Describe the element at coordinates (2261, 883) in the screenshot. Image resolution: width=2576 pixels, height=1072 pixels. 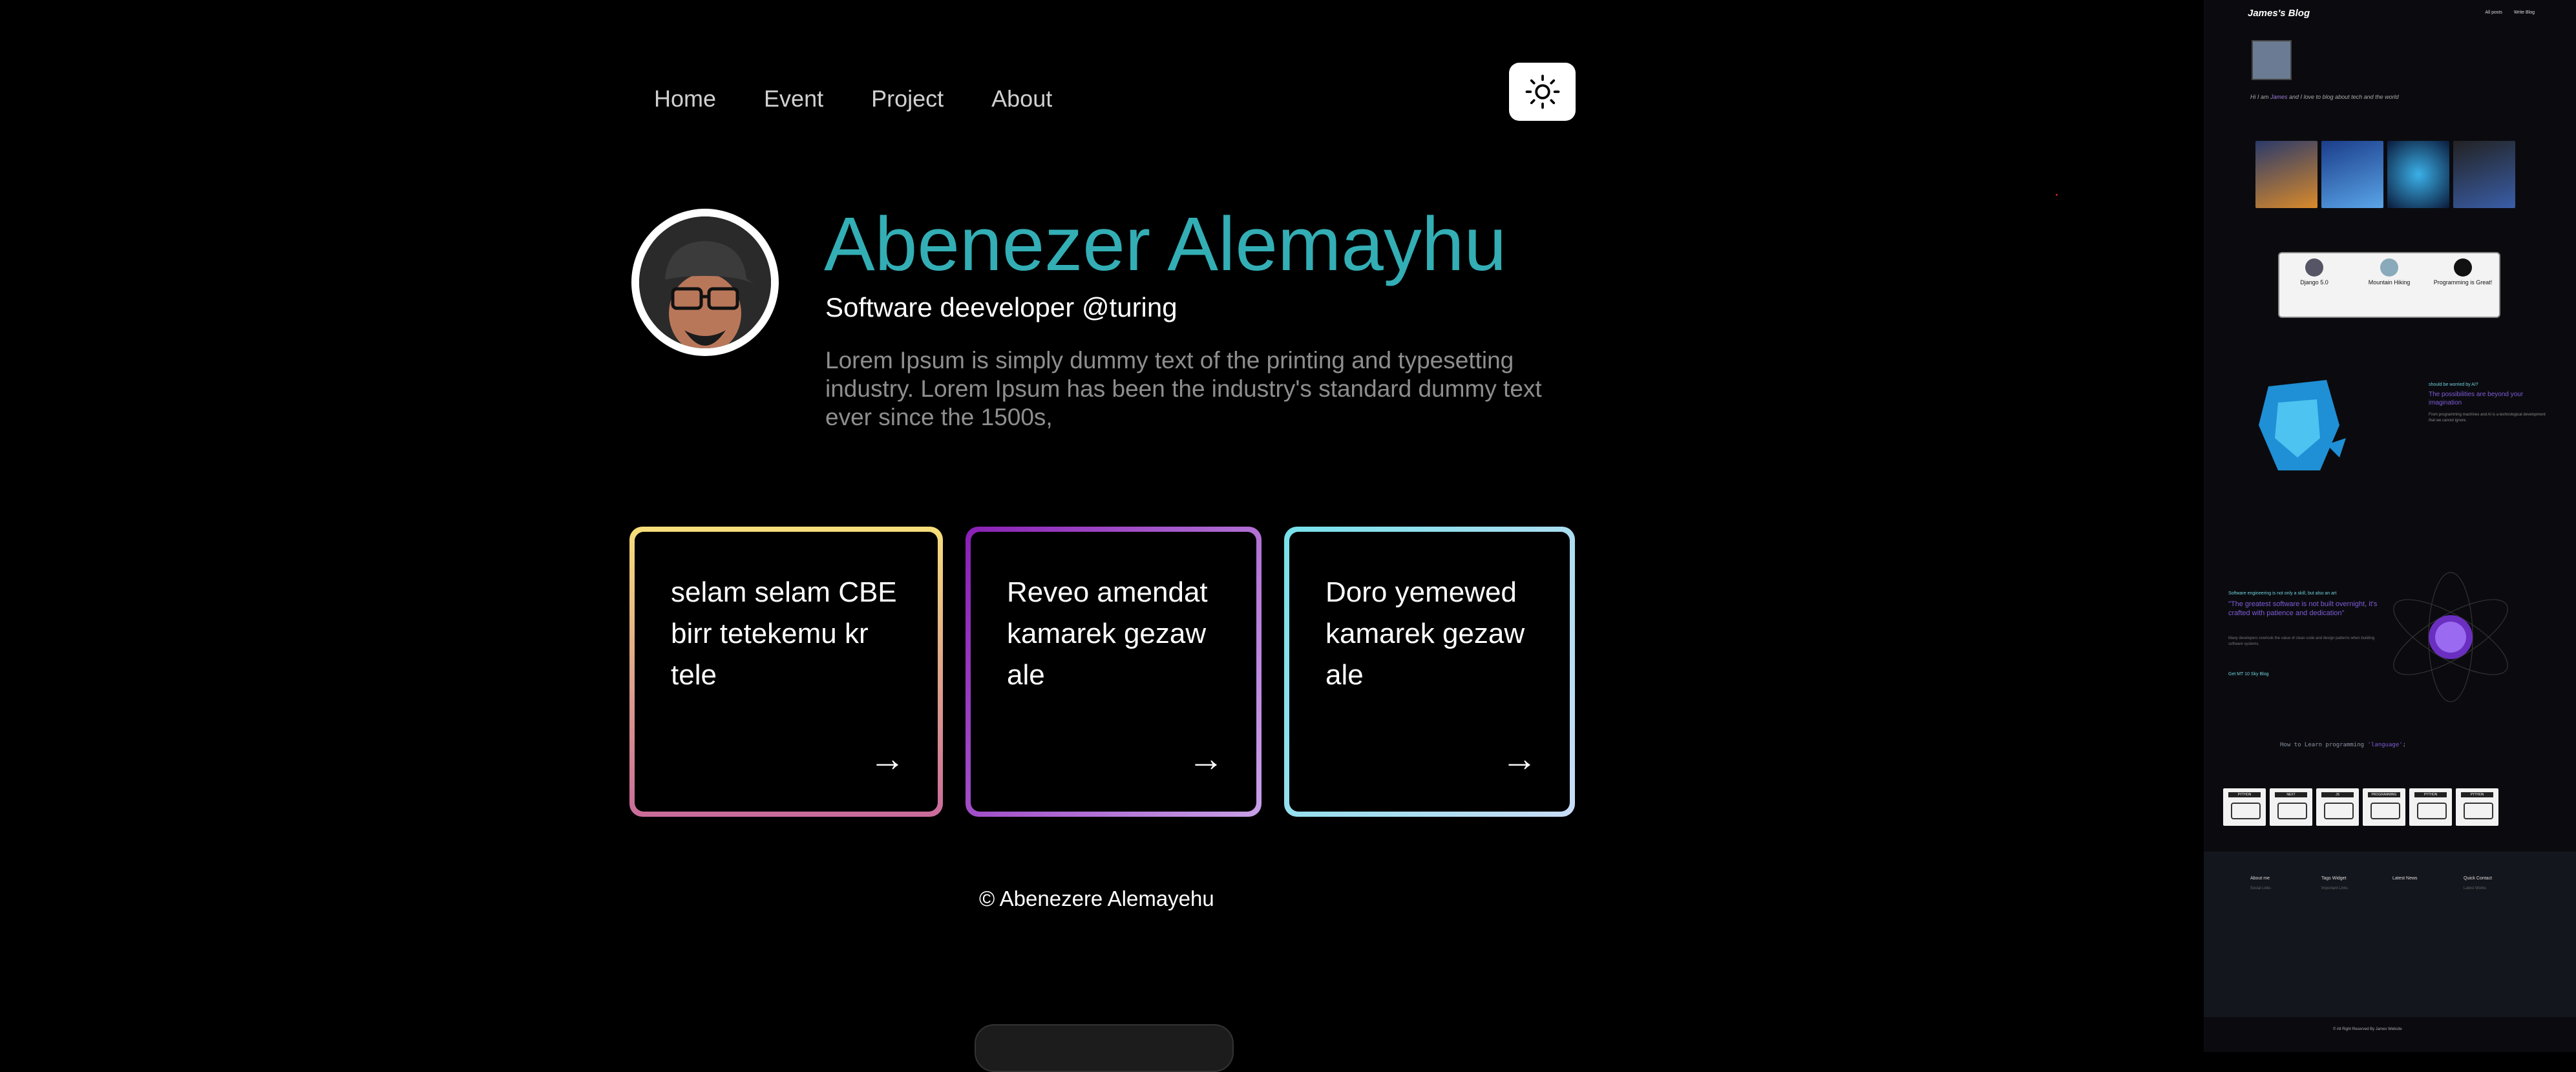
I see `footer-col-about: About me Social Links` at that location.